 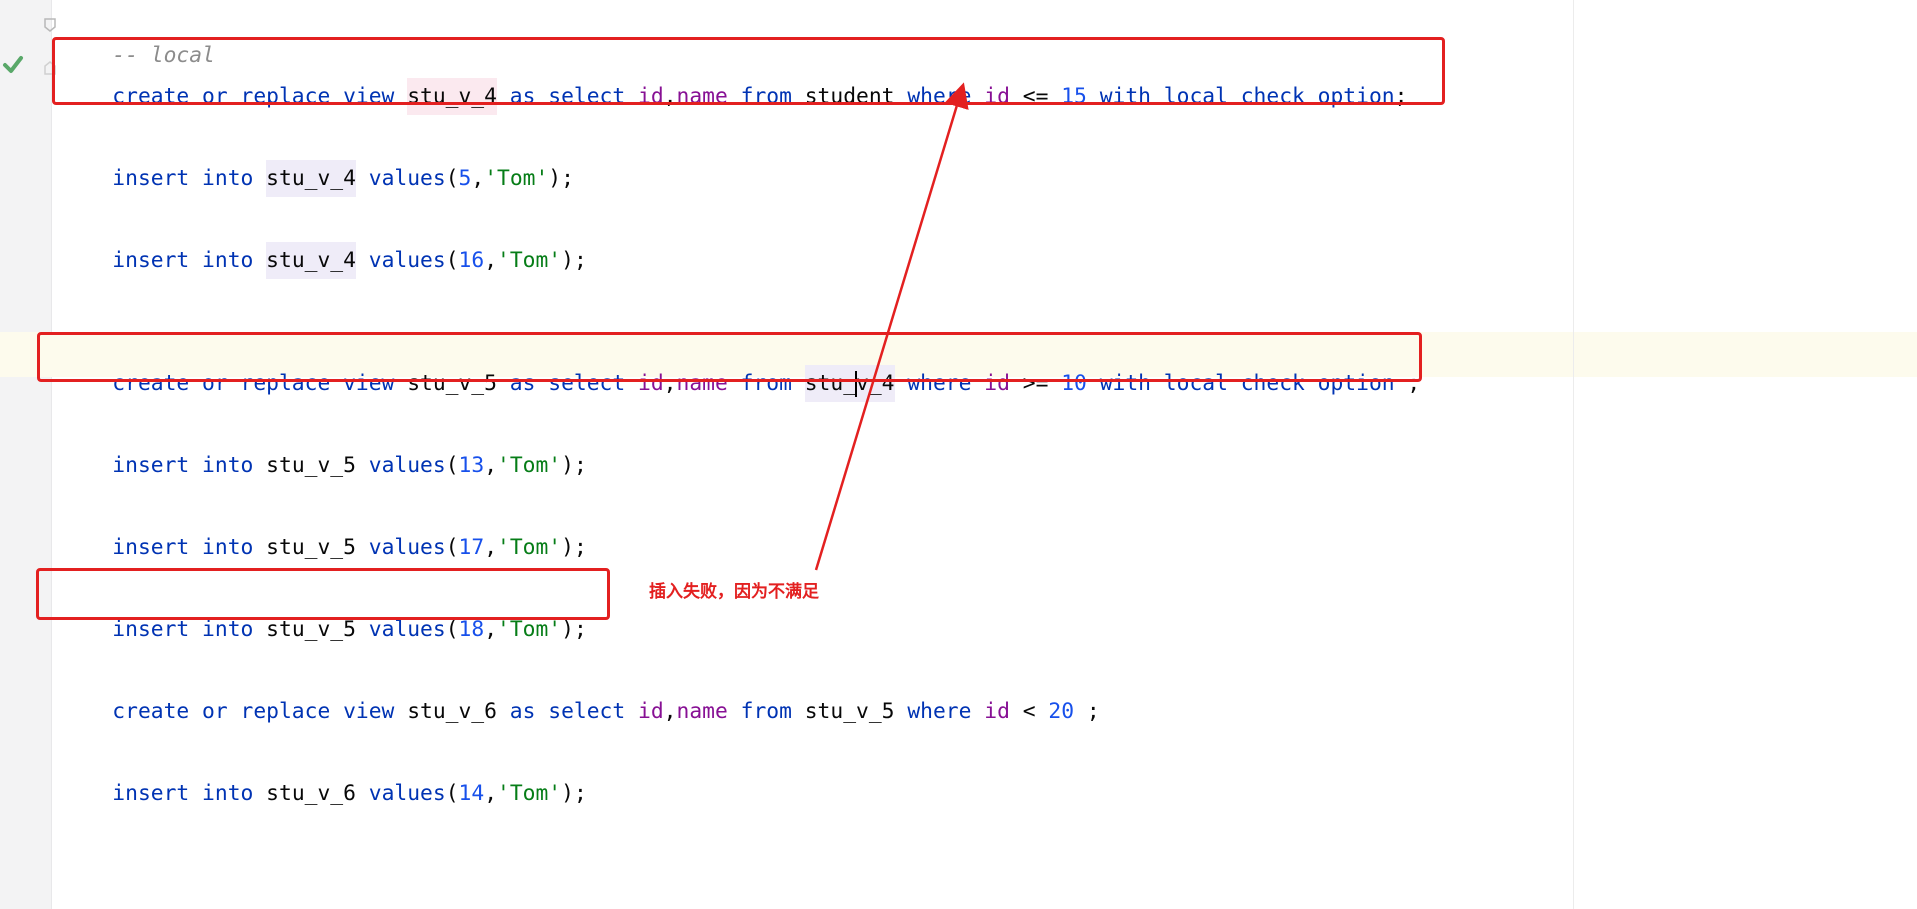 What do you see at coordinates (734, 592) in the screenshot?
I see `annotation-label: 插入失败，因为不满足` at bounding box center [734, 592].